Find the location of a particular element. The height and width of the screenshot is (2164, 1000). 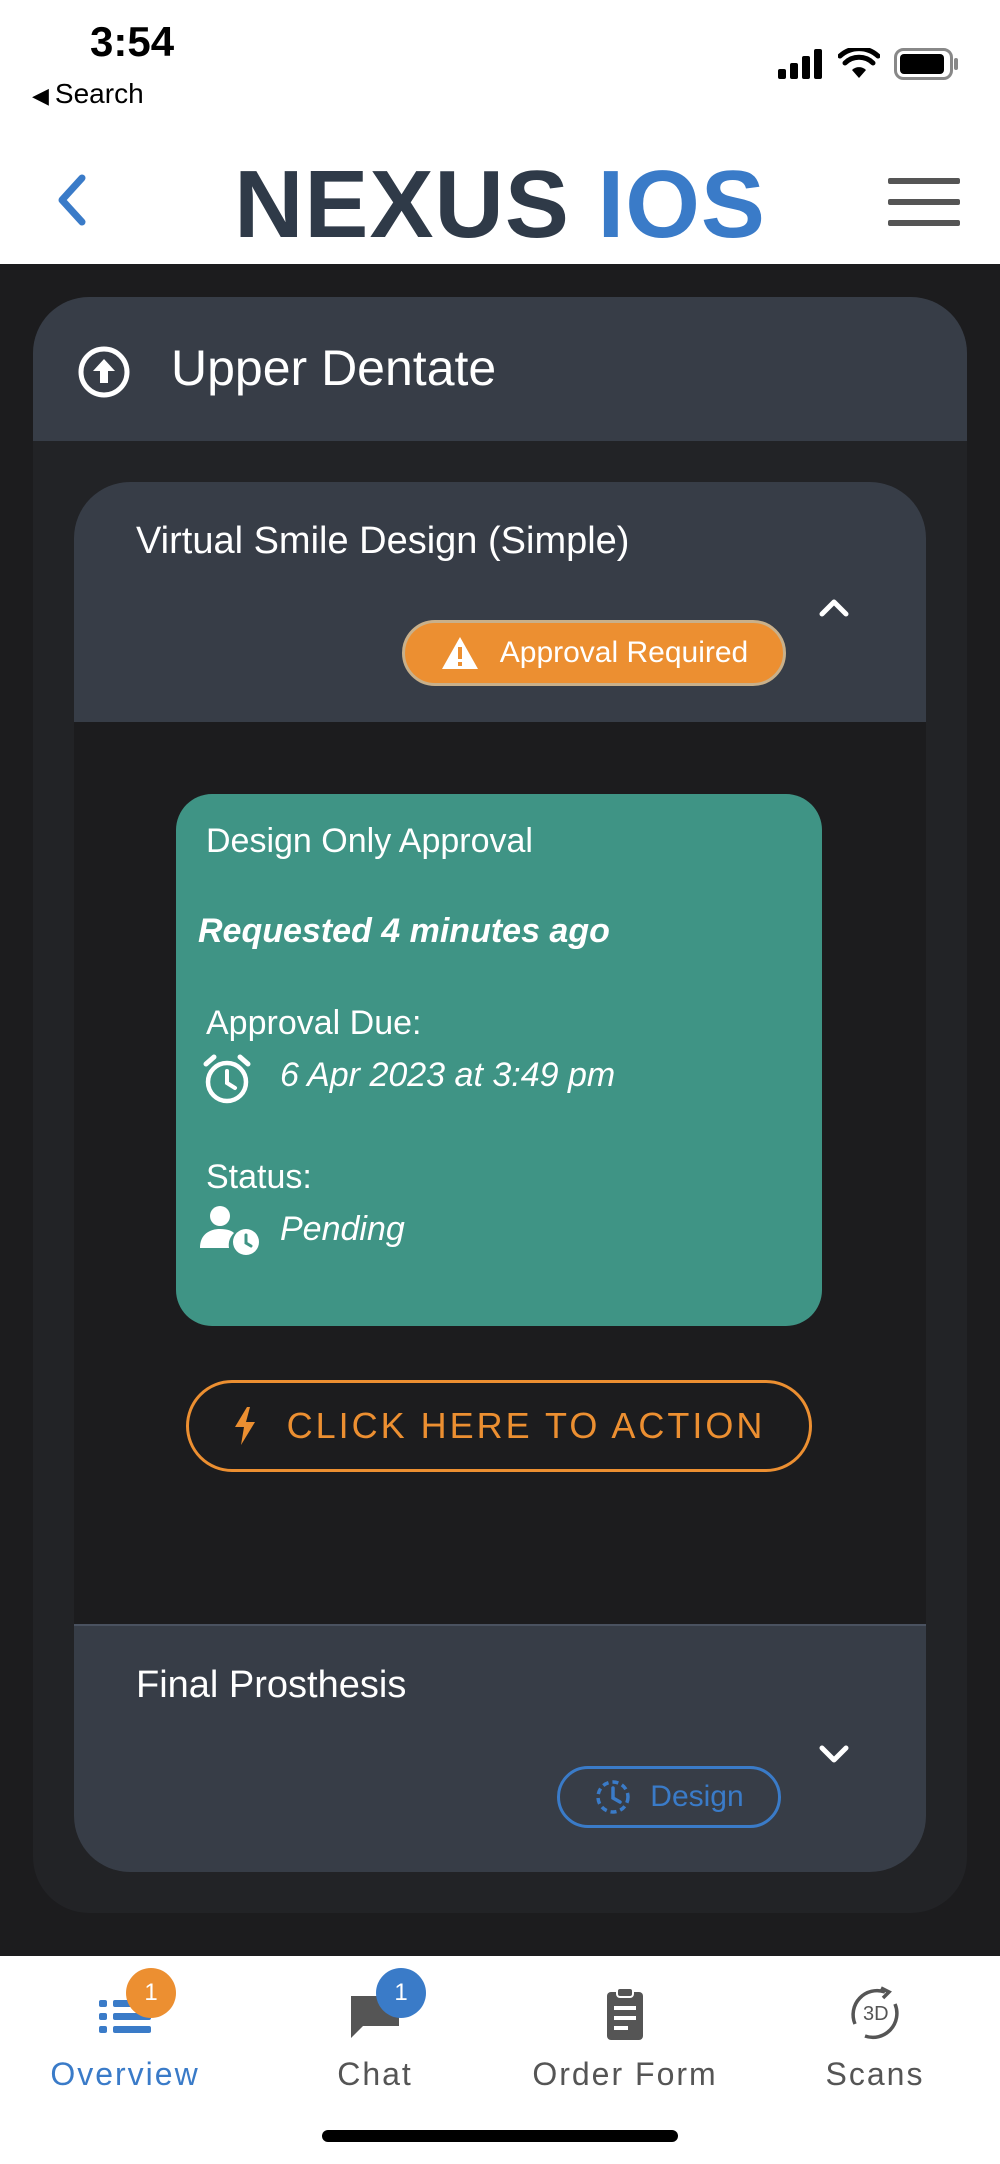

tab-order-form: Order Form is located at coordinates (625, 2036).